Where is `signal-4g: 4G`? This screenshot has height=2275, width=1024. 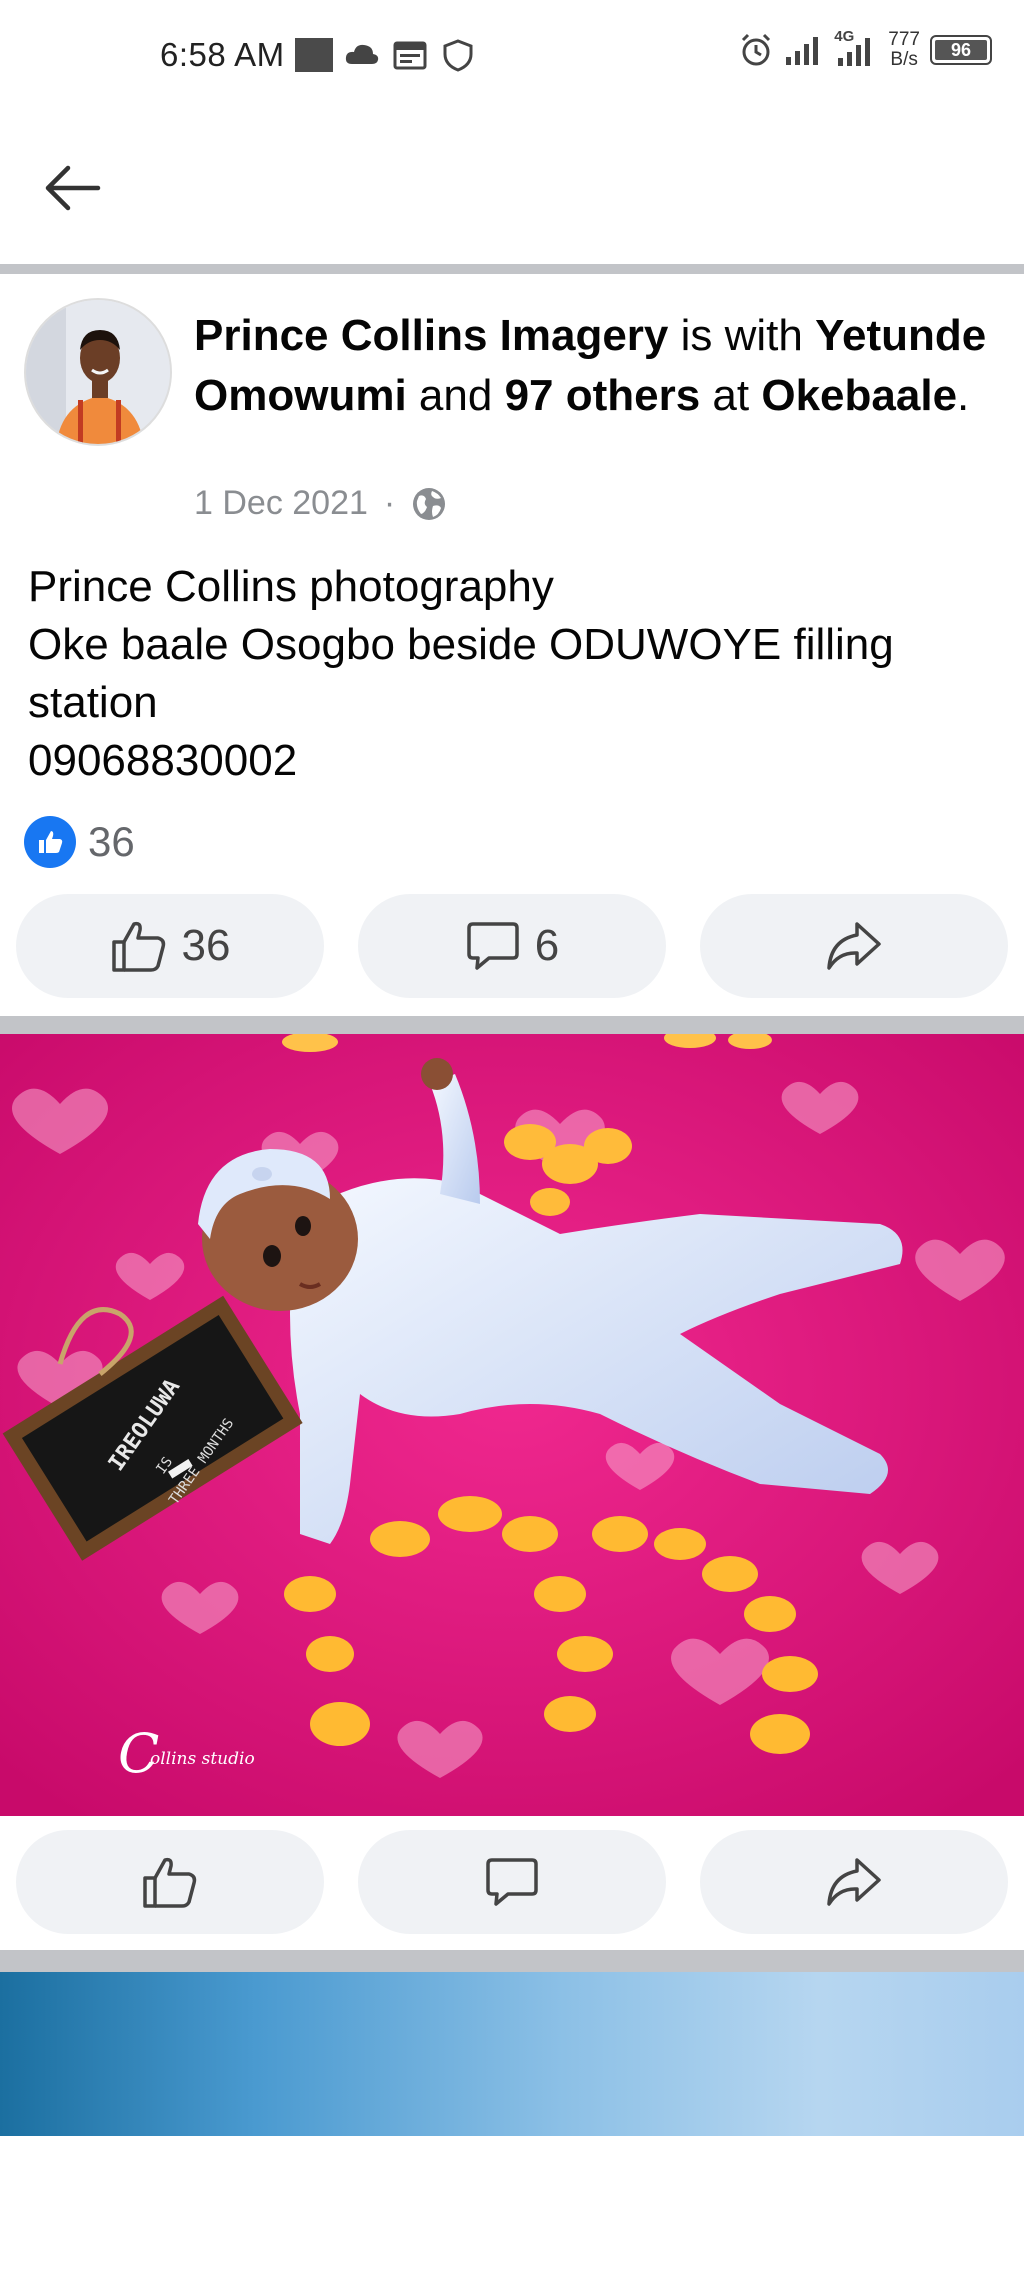 signal-4g: 4G is located at coordinates (856, 48).